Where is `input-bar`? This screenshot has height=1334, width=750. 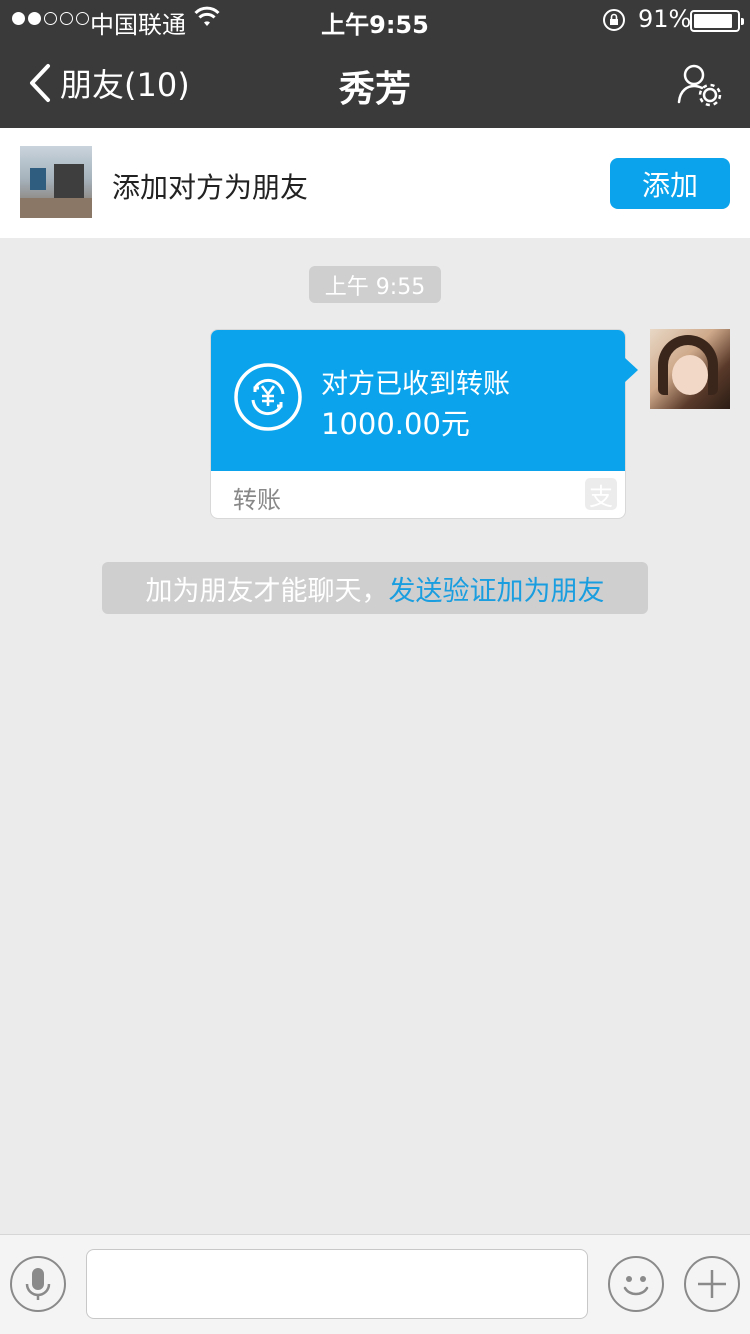 input-bar is located at coordinates (375, 1284).